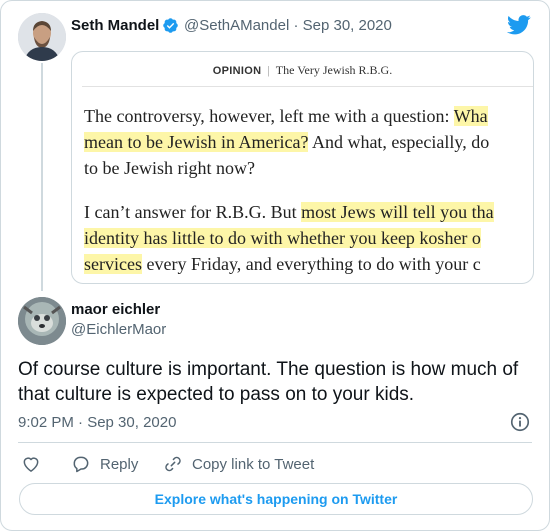 Image resolution: width=550 pixels, height=531 pixels. Describe the element at coordinates (81, 464) in the screenshot. I see `reply-bubble-icon` at that location.